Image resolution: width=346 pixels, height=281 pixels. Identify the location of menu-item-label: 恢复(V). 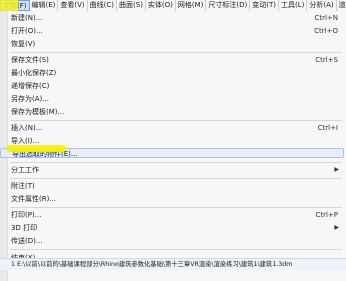
(23, 44).